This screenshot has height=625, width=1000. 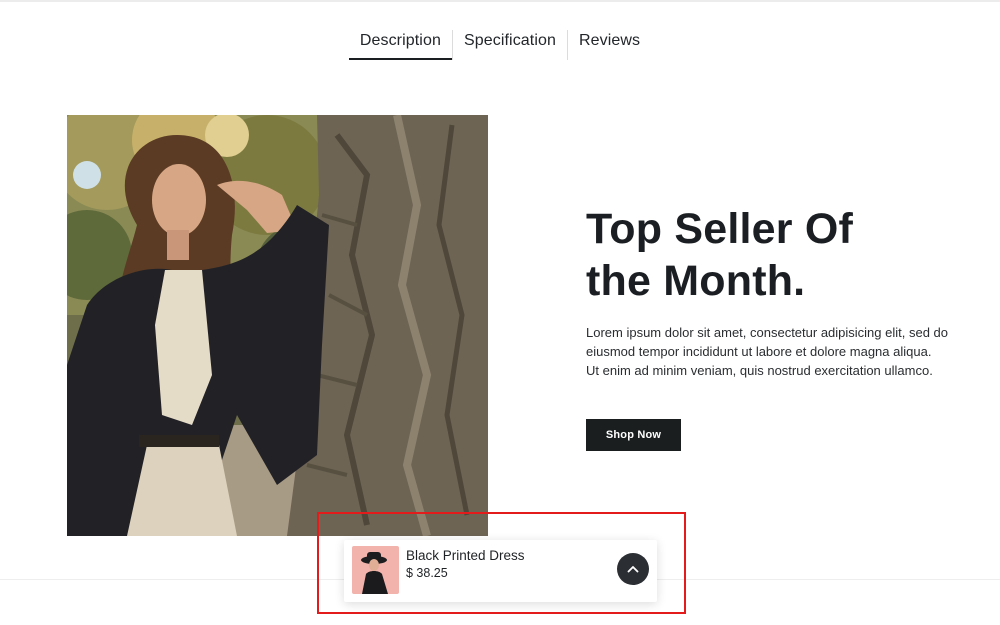 I want to click on top-divider, so click(x=500, y=1).